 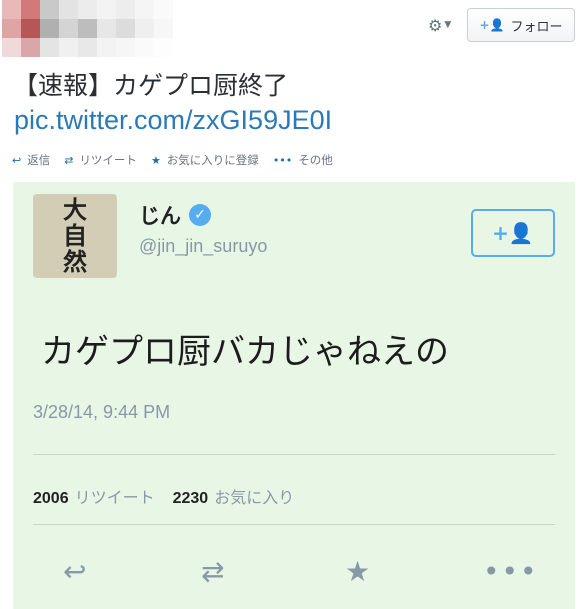 I want to click on media-link: pic.twitter.com/zxGI59JE0I, so click(x=173, y=120).